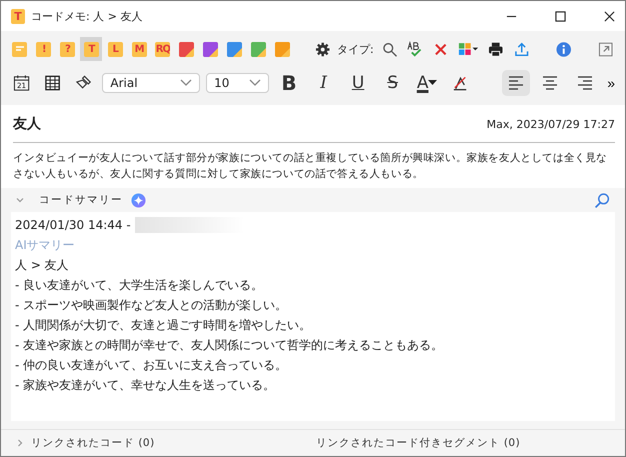  What do you see at coordinates (18, 16) in the screenshot?
I see `app-icon: T` at bounding box center [18, 16].